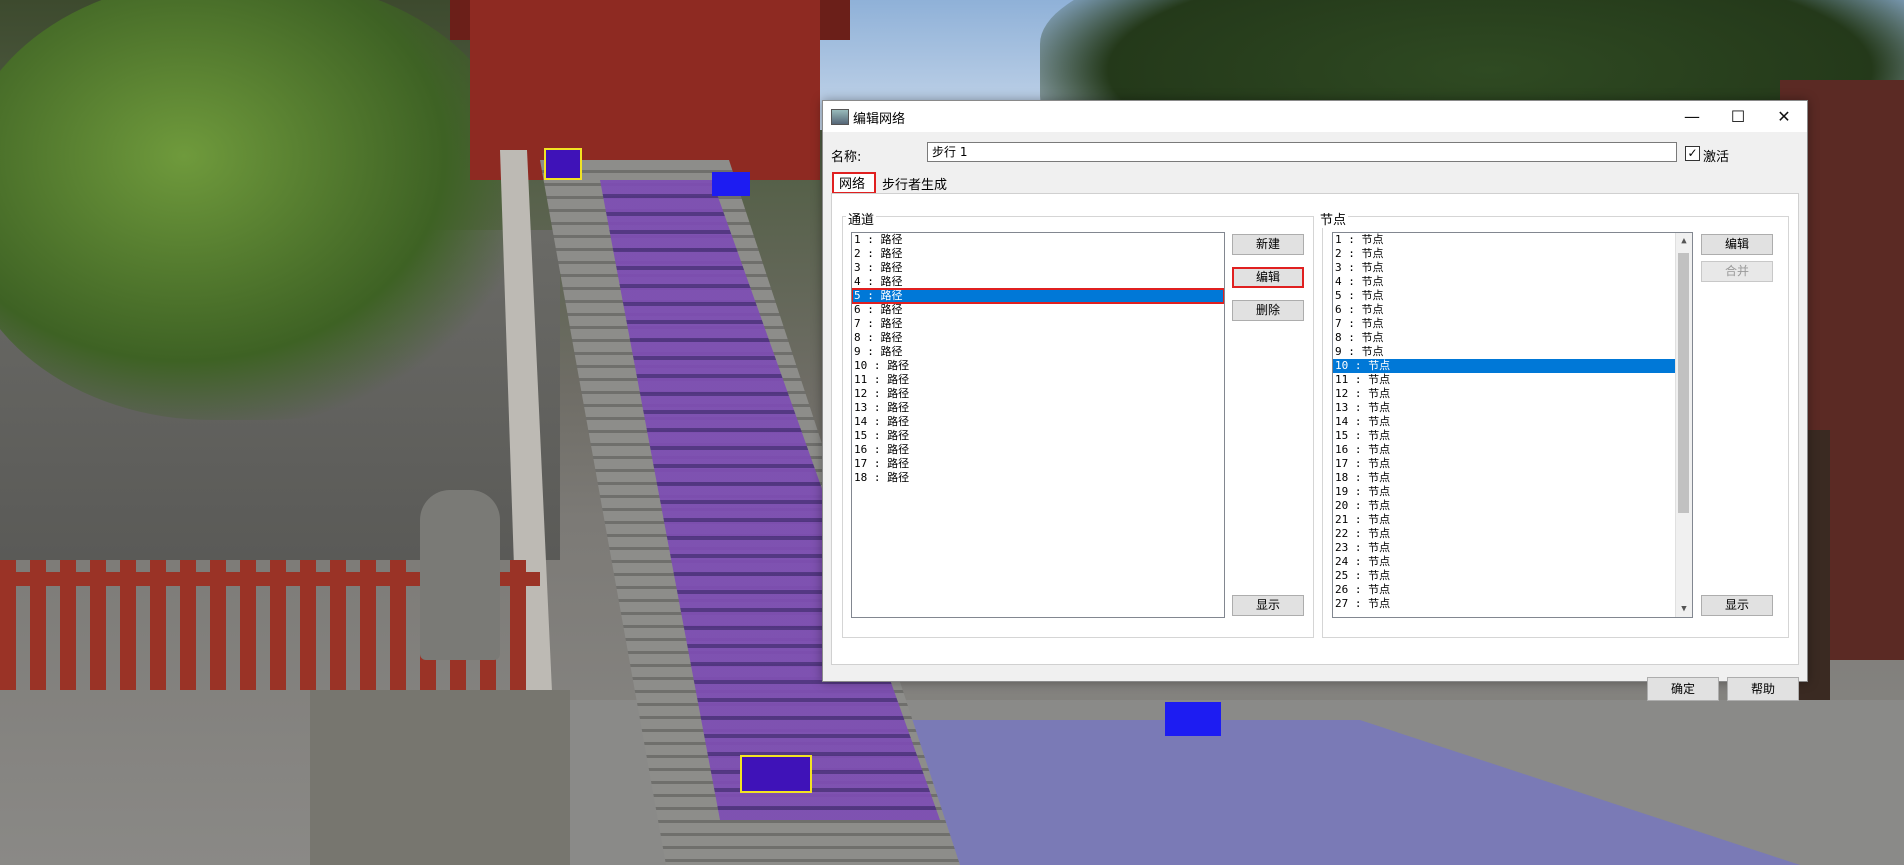 The height and width of the screenshot is (865, 1904). Describe the element at coordinates (1038, 240) in the screenshot. I see `channel-list-item: 1 : 路径` at that location.